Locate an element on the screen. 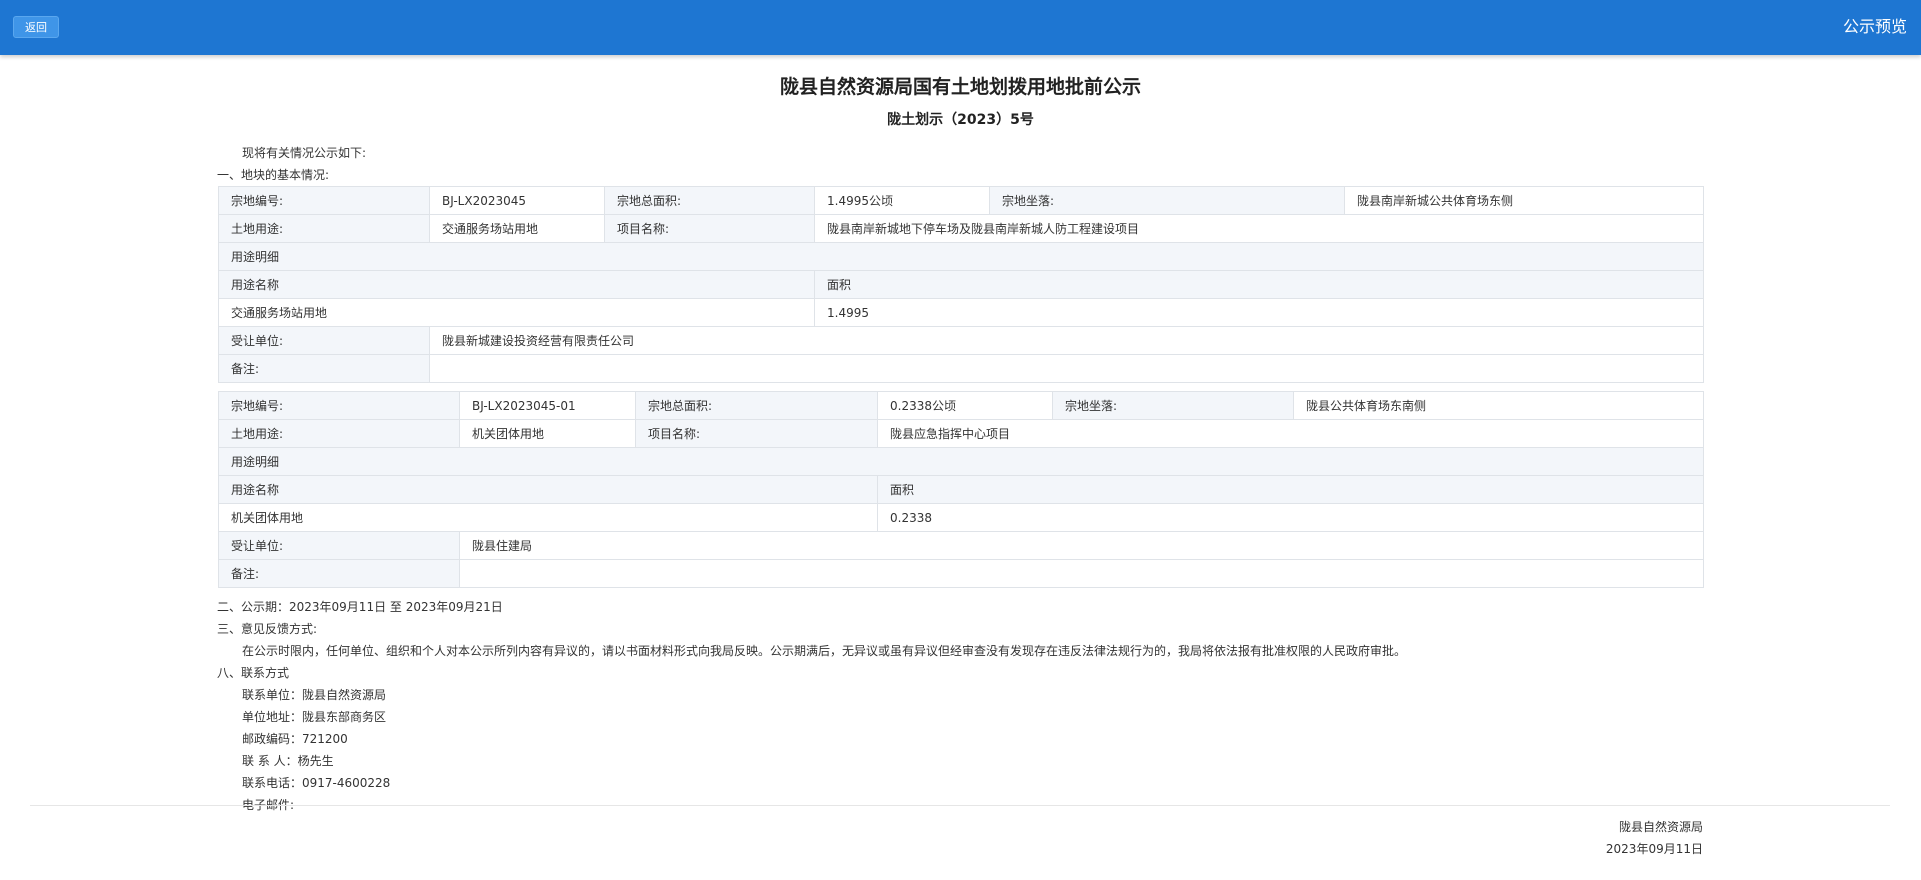  assignee-value: 陇县新城建设投资经营有限责任公司 is located at coordinates (1066, 340).